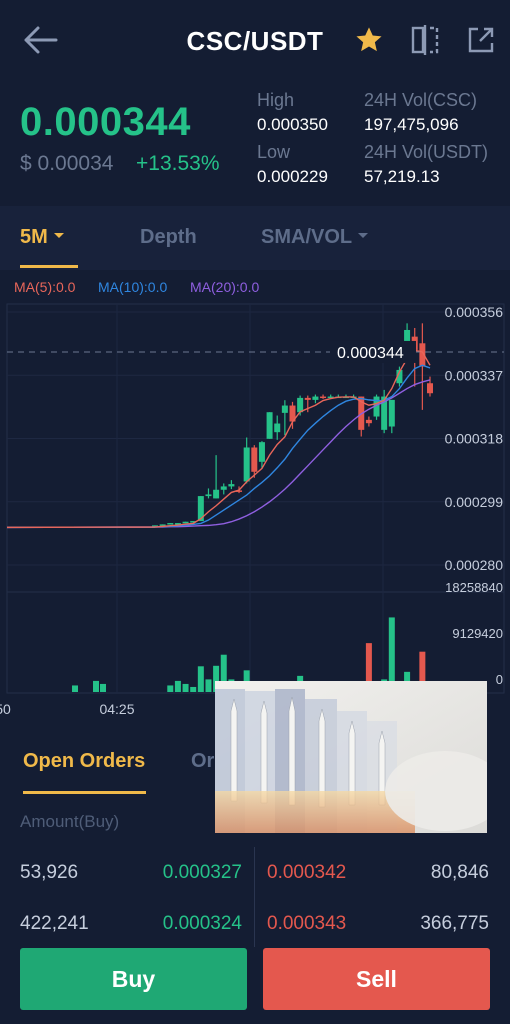 The width and height of the screenshot is (510, 1024). I want to click on buy-amount: 422,241, so click(54, 923).